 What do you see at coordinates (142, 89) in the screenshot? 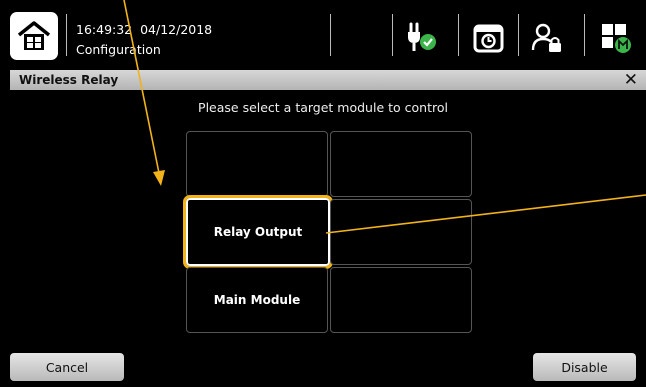
I see `annotation-arrow-line` at bounding box center [142, 89].